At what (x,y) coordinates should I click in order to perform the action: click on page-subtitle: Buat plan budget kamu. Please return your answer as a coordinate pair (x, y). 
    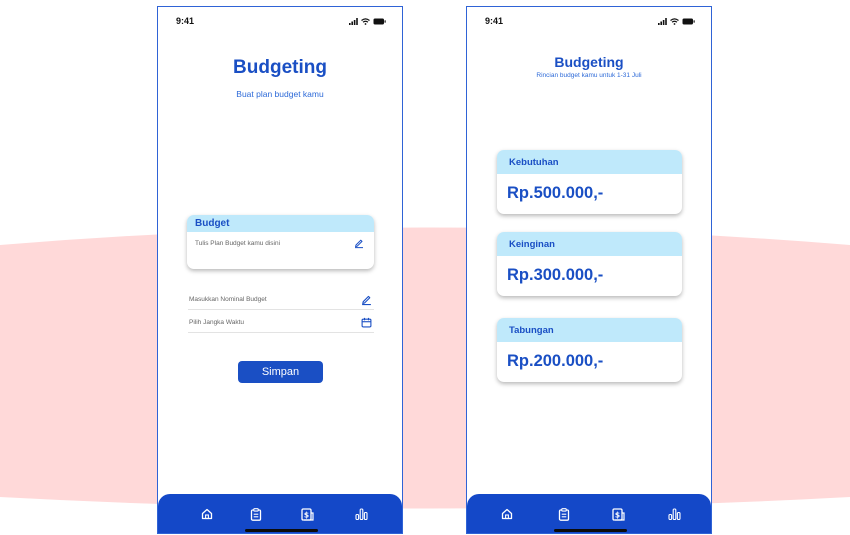
    Looking at the image, I should click on (280, 94).